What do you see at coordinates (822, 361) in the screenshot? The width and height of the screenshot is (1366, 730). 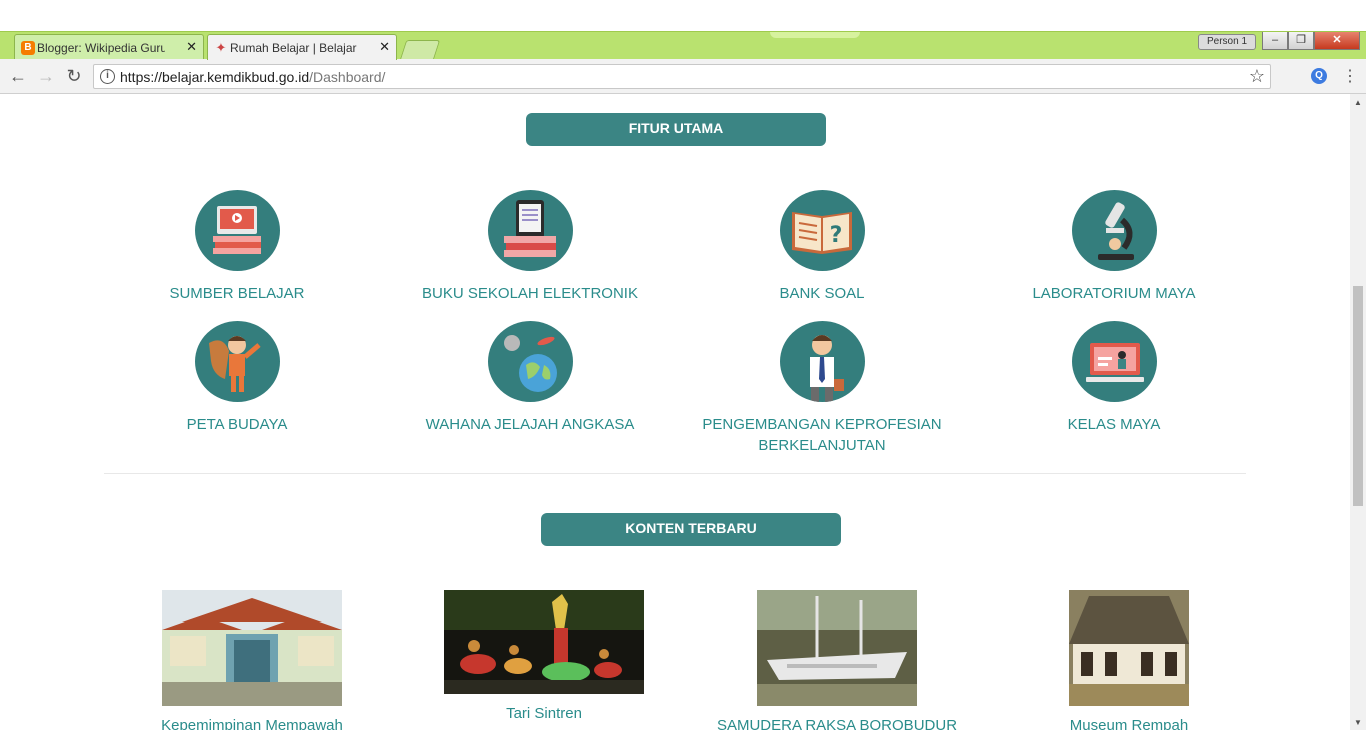 I see `teacher-icon` at bounding box center [822, 361].